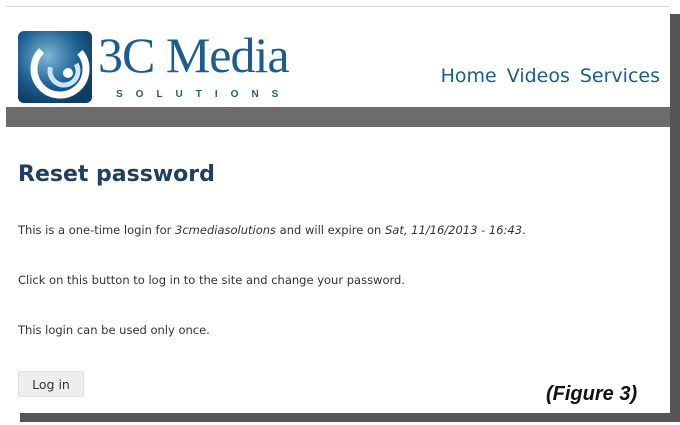 Image resolution: width=680 pixels, height=425 pixels. I want to click on site-logo: 3C Media SOLUTIONS, so click(161, 63).